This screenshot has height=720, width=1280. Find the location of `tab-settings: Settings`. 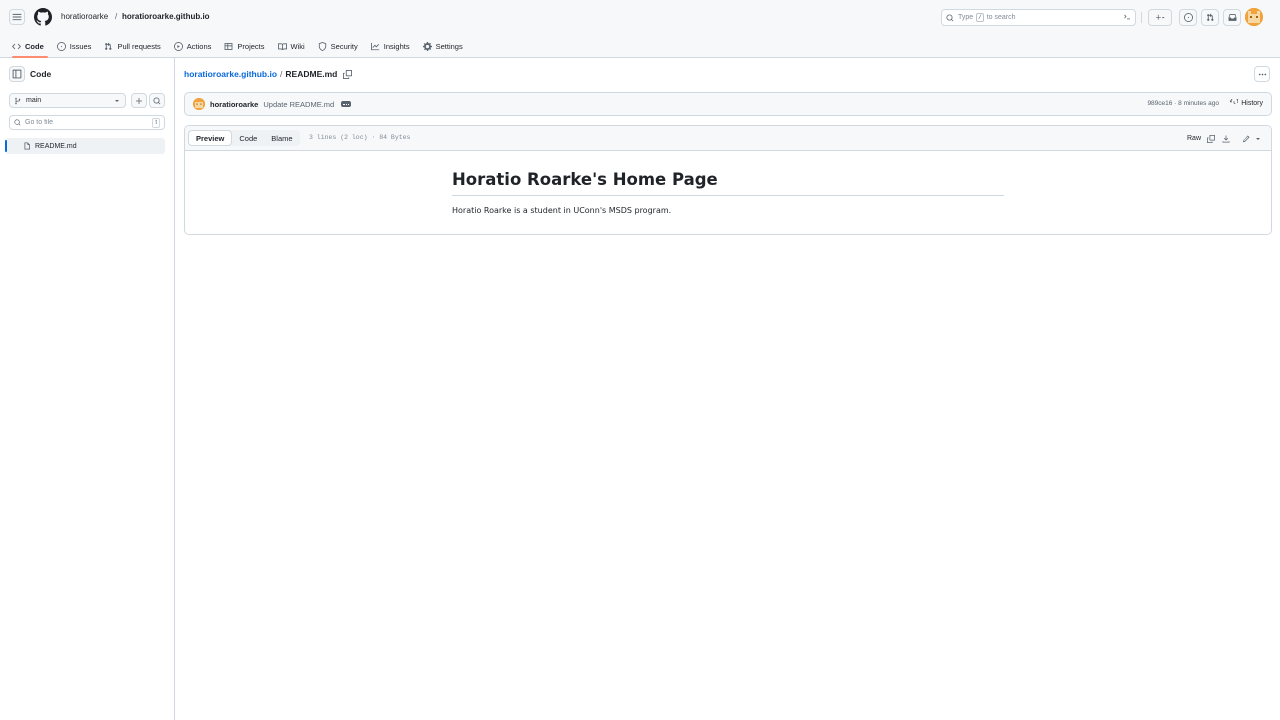

tab-settings: Settings is located at coordinates (445, 46).